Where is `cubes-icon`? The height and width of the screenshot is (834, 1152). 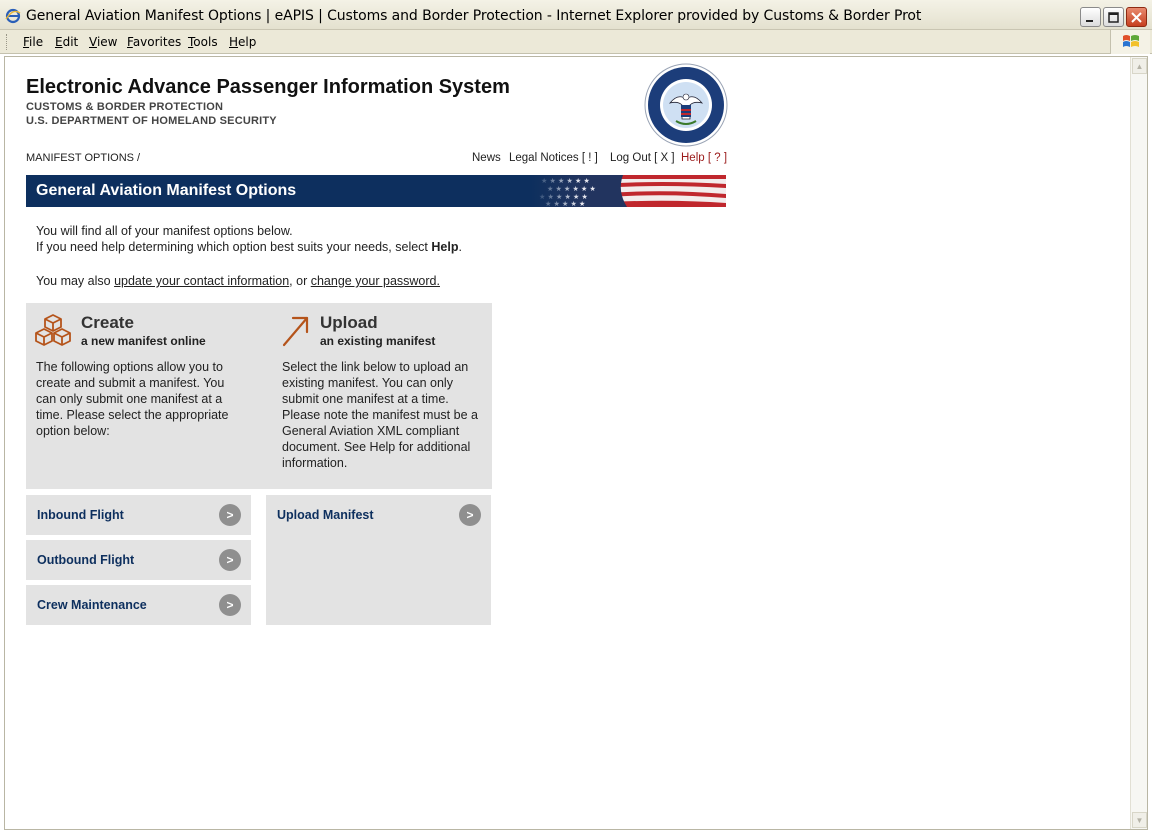 cubes-icon is located at coordinates (53, 330).